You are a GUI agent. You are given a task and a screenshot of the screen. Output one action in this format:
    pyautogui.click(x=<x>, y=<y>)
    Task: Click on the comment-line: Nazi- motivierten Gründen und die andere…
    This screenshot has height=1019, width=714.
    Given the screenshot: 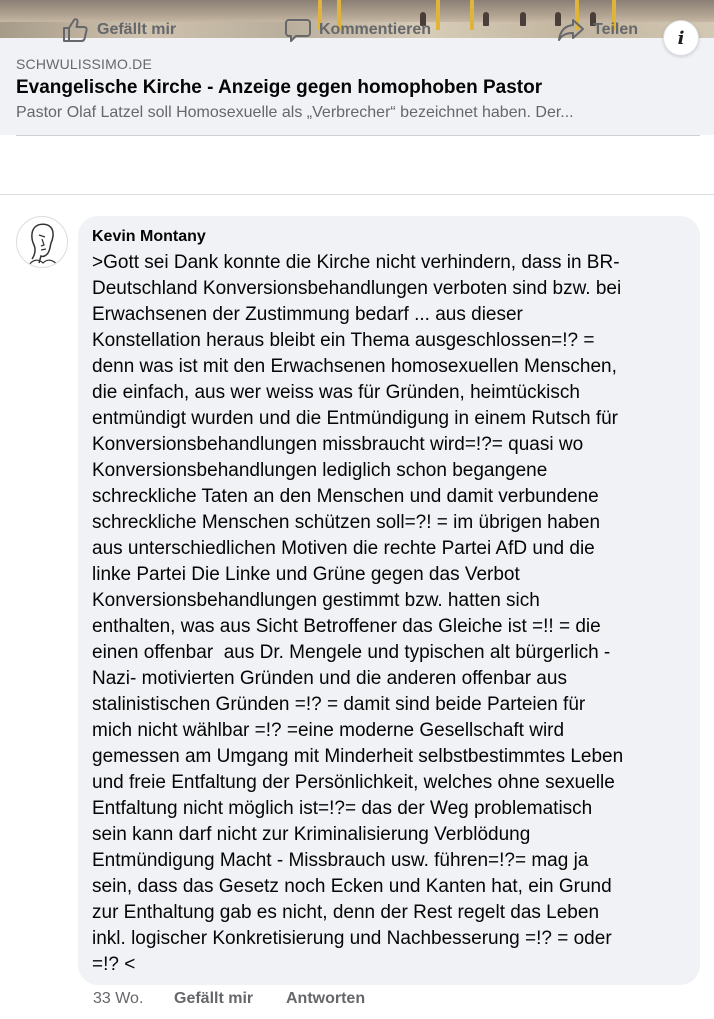 What is the action you would take?
    pyautogui.click(x=329, y=678)
    